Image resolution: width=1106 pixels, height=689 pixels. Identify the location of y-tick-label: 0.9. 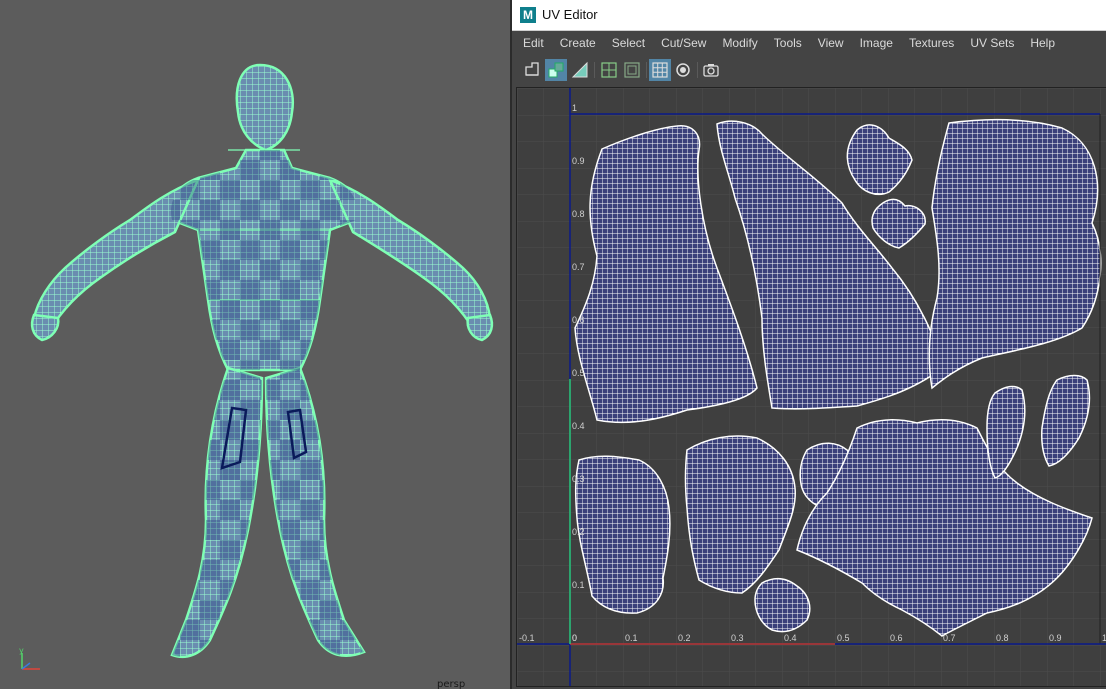
(578, 161).